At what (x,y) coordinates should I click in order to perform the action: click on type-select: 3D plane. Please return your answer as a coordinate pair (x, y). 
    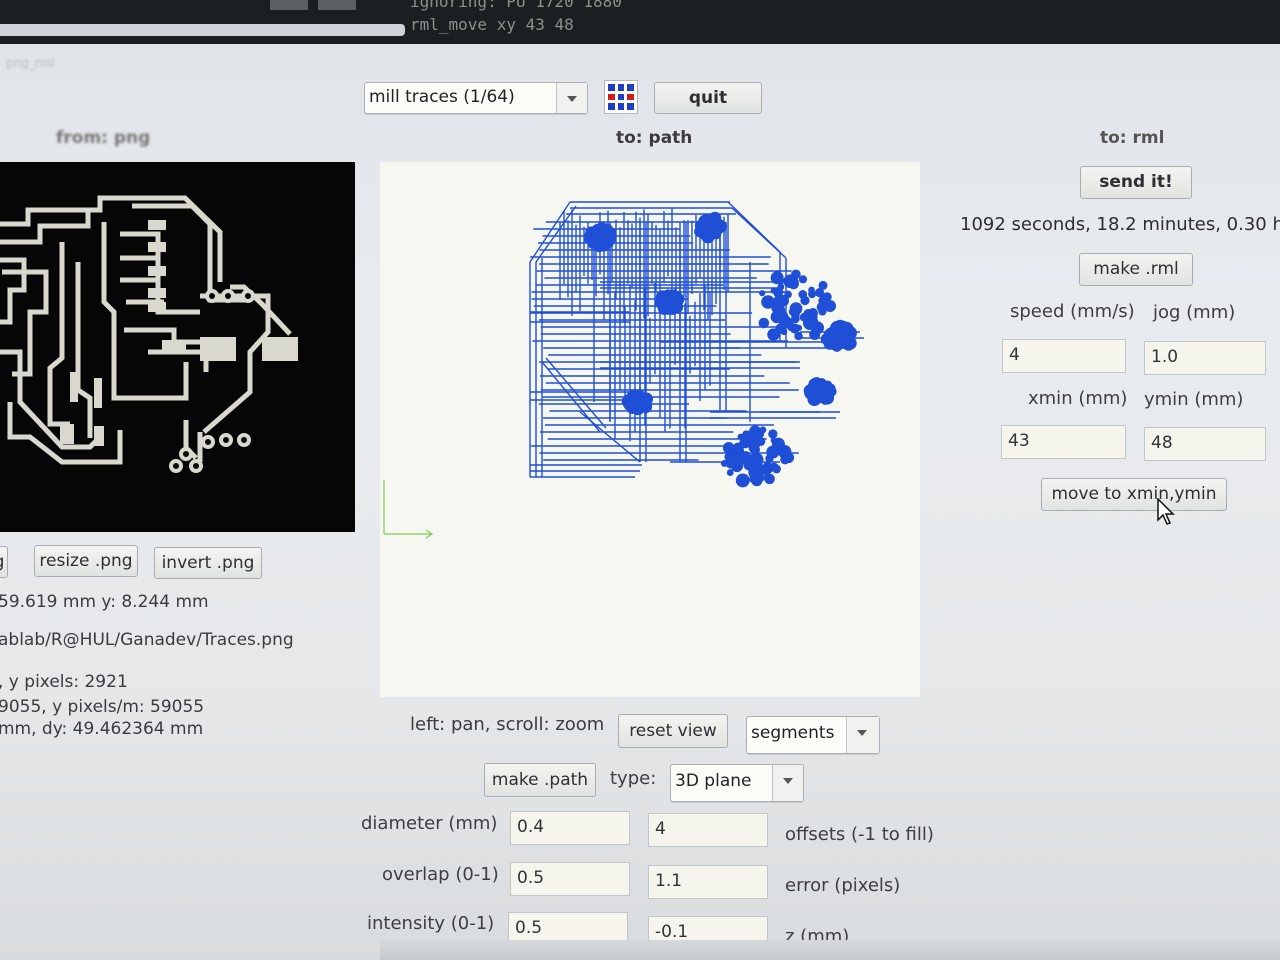
    Looking at the image, I should click on (737, 783).